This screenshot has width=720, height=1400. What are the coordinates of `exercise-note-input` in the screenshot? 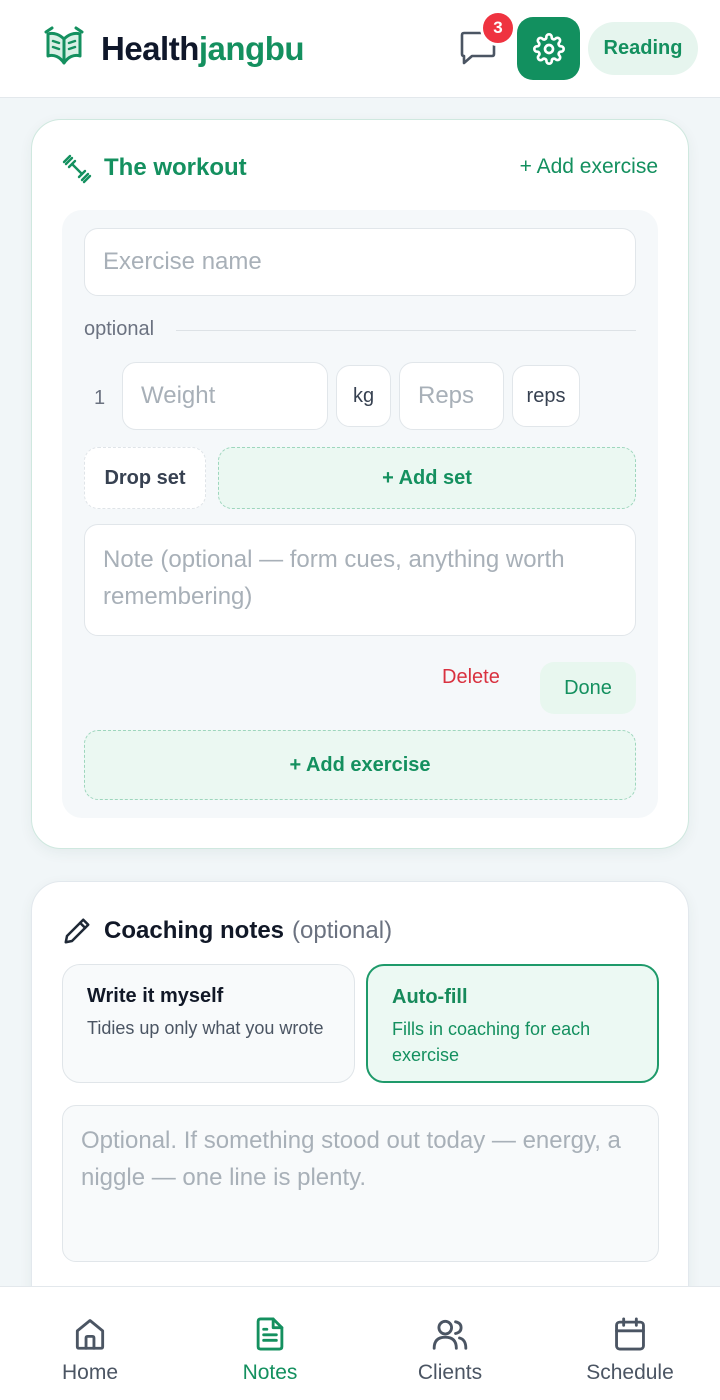 It's located at (360, 580).